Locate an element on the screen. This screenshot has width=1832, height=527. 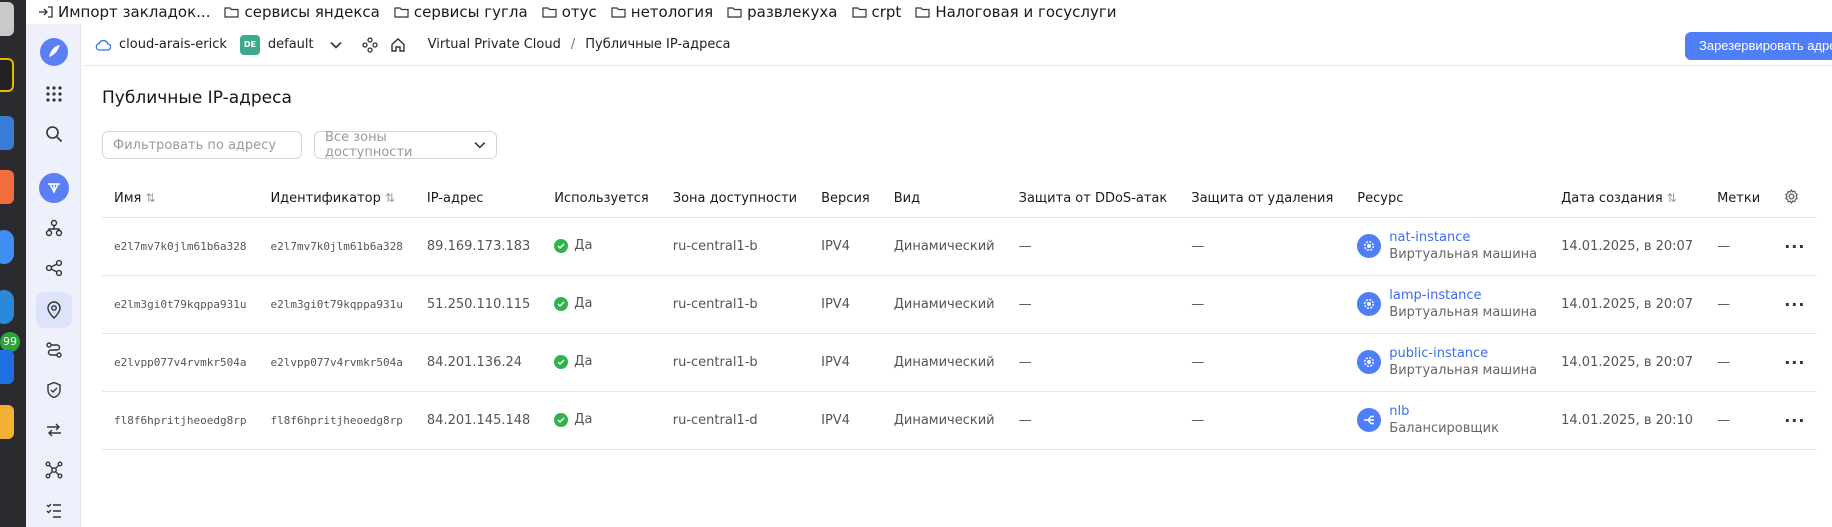
resource-link: public-instance is located at coordinates (1463, 353).